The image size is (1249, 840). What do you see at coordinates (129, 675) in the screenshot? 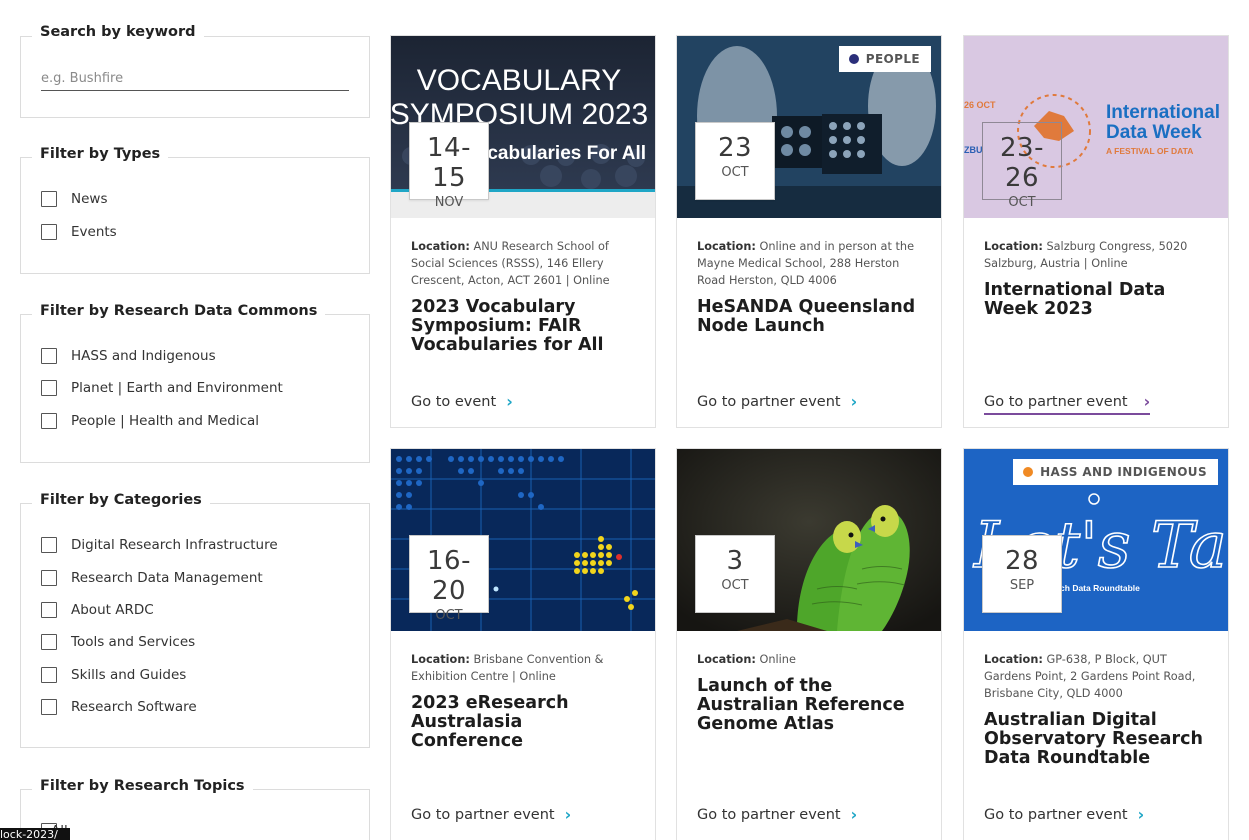
I see `category-option-label: Skills and Guides` at bounding box center [129, 675].